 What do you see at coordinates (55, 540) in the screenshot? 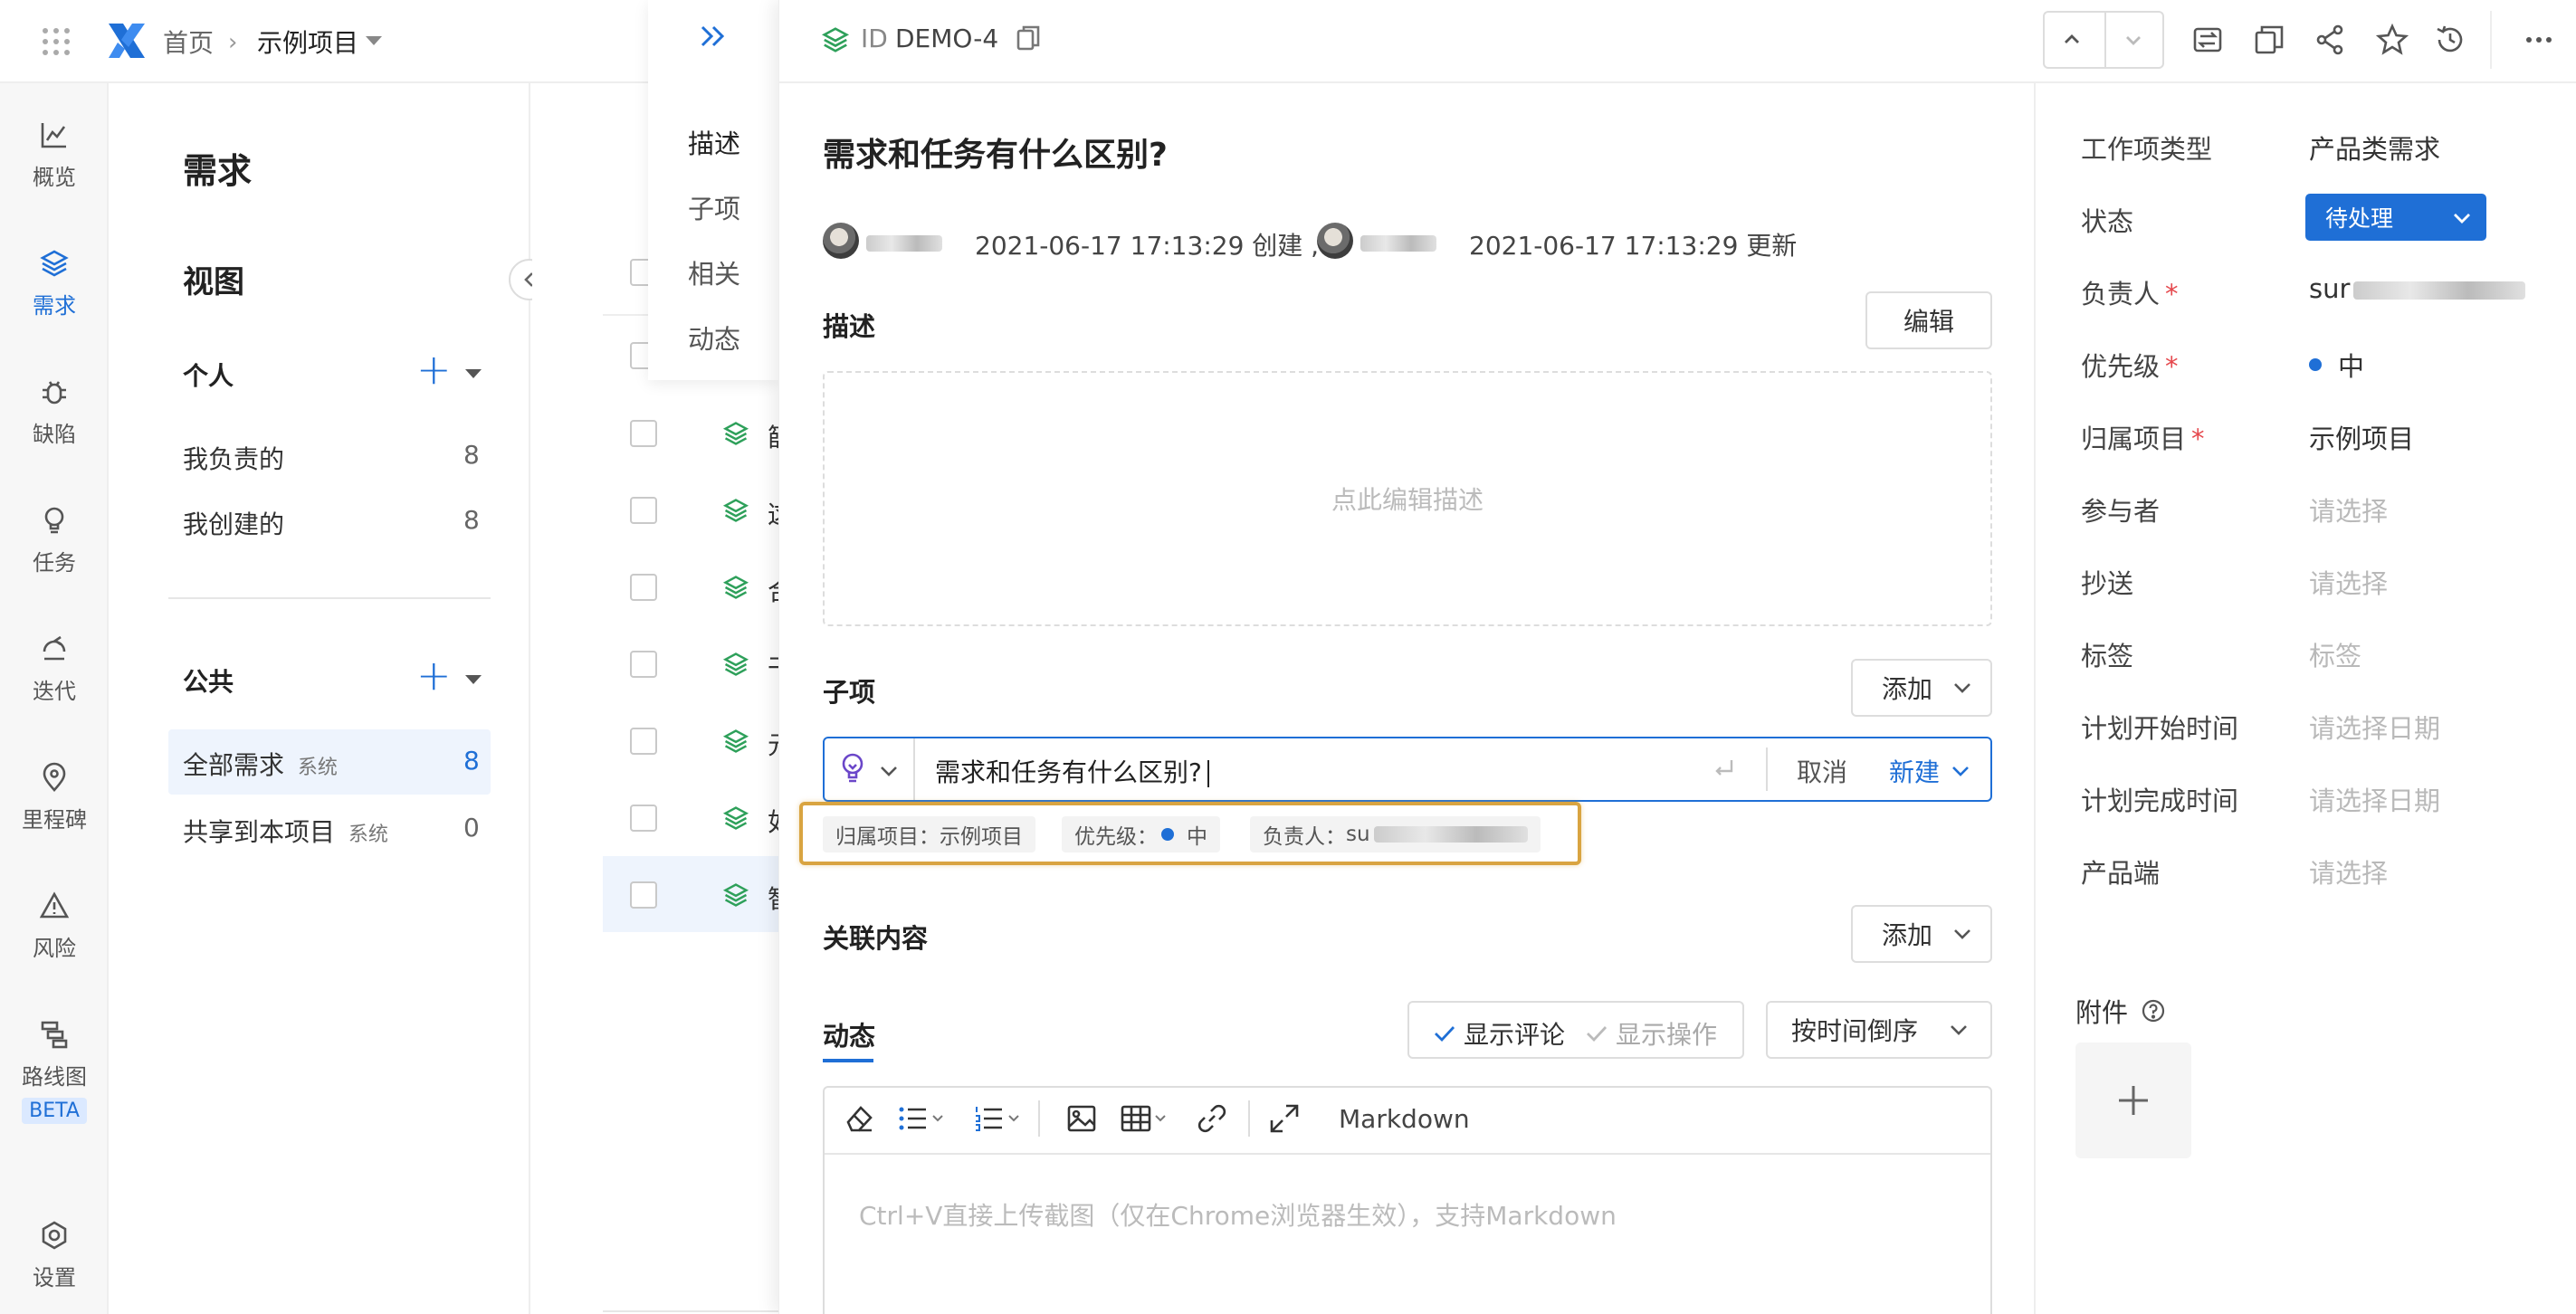
I see `nav-tasks: 任务` at bounding box center [55, 540].